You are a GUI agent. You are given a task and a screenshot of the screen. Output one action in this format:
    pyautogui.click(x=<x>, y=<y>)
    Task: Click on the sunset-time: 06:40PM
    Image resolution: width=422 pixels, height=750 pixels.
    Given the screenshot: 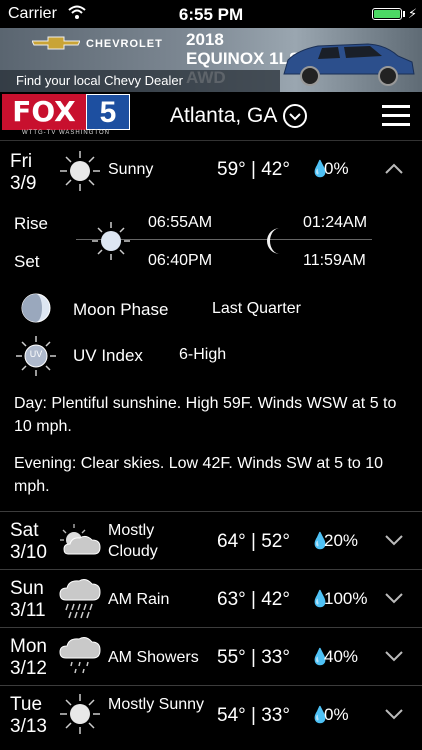 What is the action you would take?
    pyautogui.click(x=180, y=260)
    